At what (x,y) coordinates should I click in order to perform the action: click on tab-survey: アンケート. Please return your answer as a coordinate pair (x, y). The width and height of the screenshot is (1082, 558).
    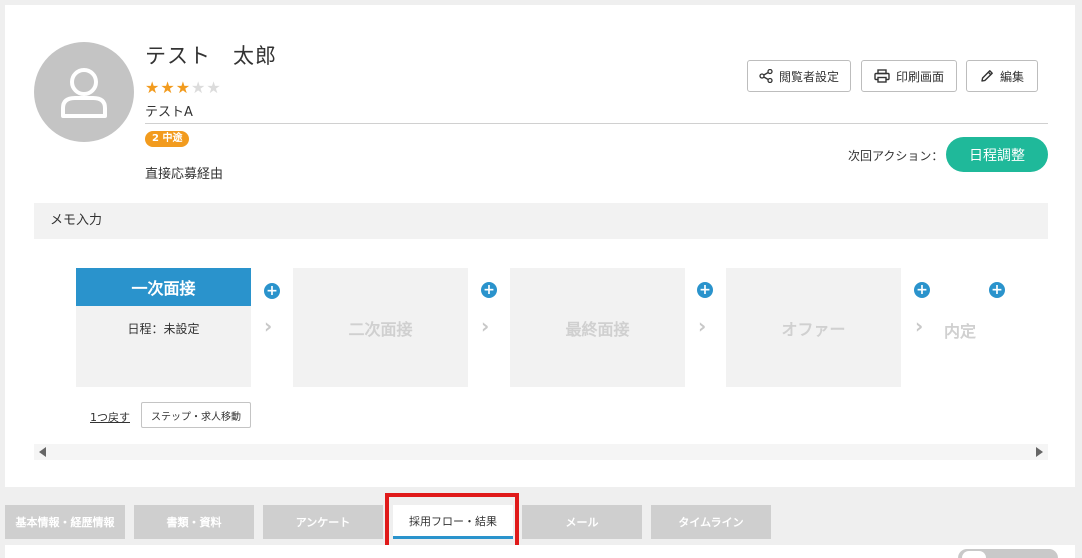
    Looking at the image, I should click on (323, 522).